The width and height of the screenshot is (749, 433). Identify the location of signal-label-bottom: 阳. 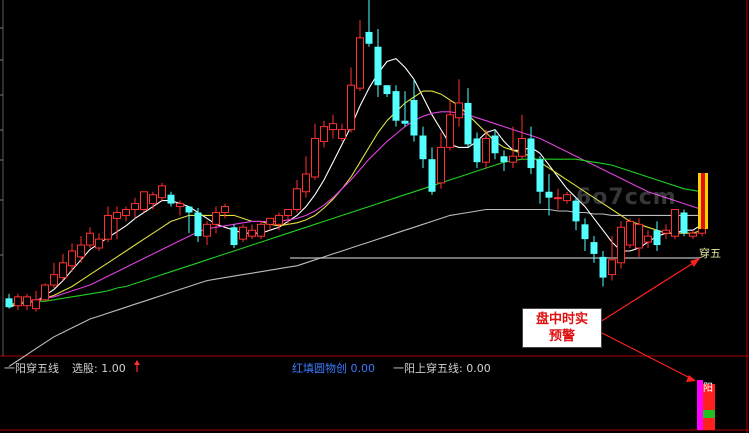
(708, 388).